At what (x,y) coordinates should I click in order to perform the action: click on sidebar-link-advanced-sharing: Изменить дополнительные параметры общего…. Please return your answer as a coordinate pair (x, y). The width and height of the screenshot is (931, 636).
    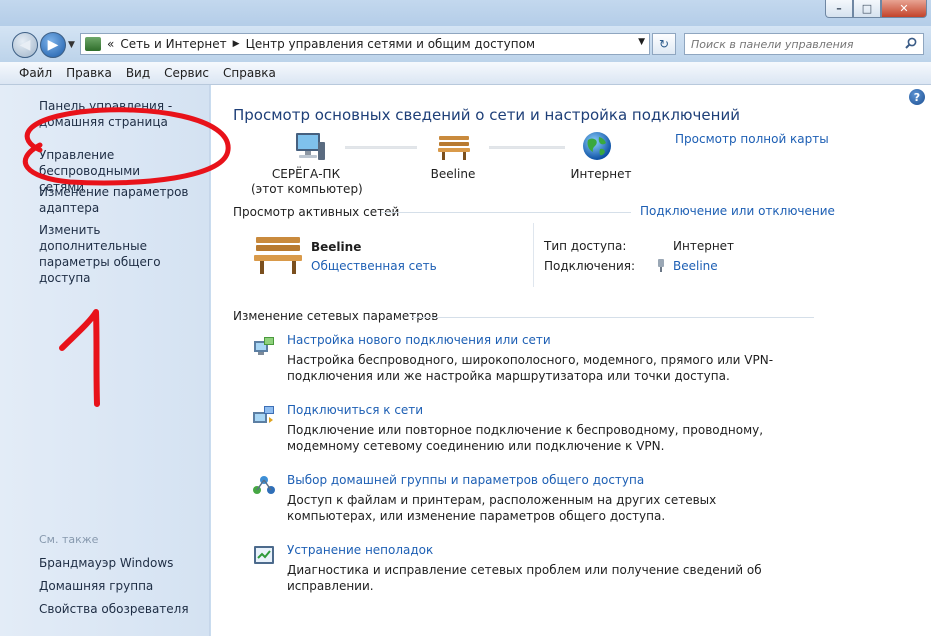
    Looking at the image, I should click on (124, 254).